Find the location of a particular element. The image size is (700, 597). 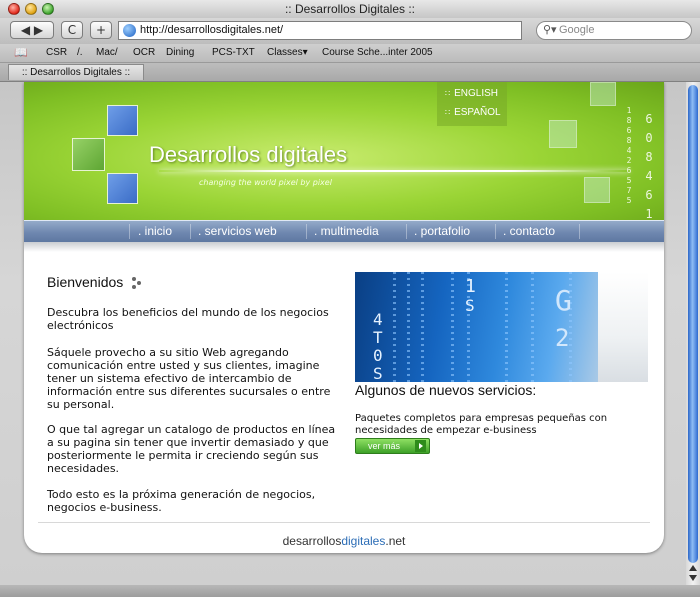

language-english-link: ∷ ENGLISH is located at coordinates (471, 93).